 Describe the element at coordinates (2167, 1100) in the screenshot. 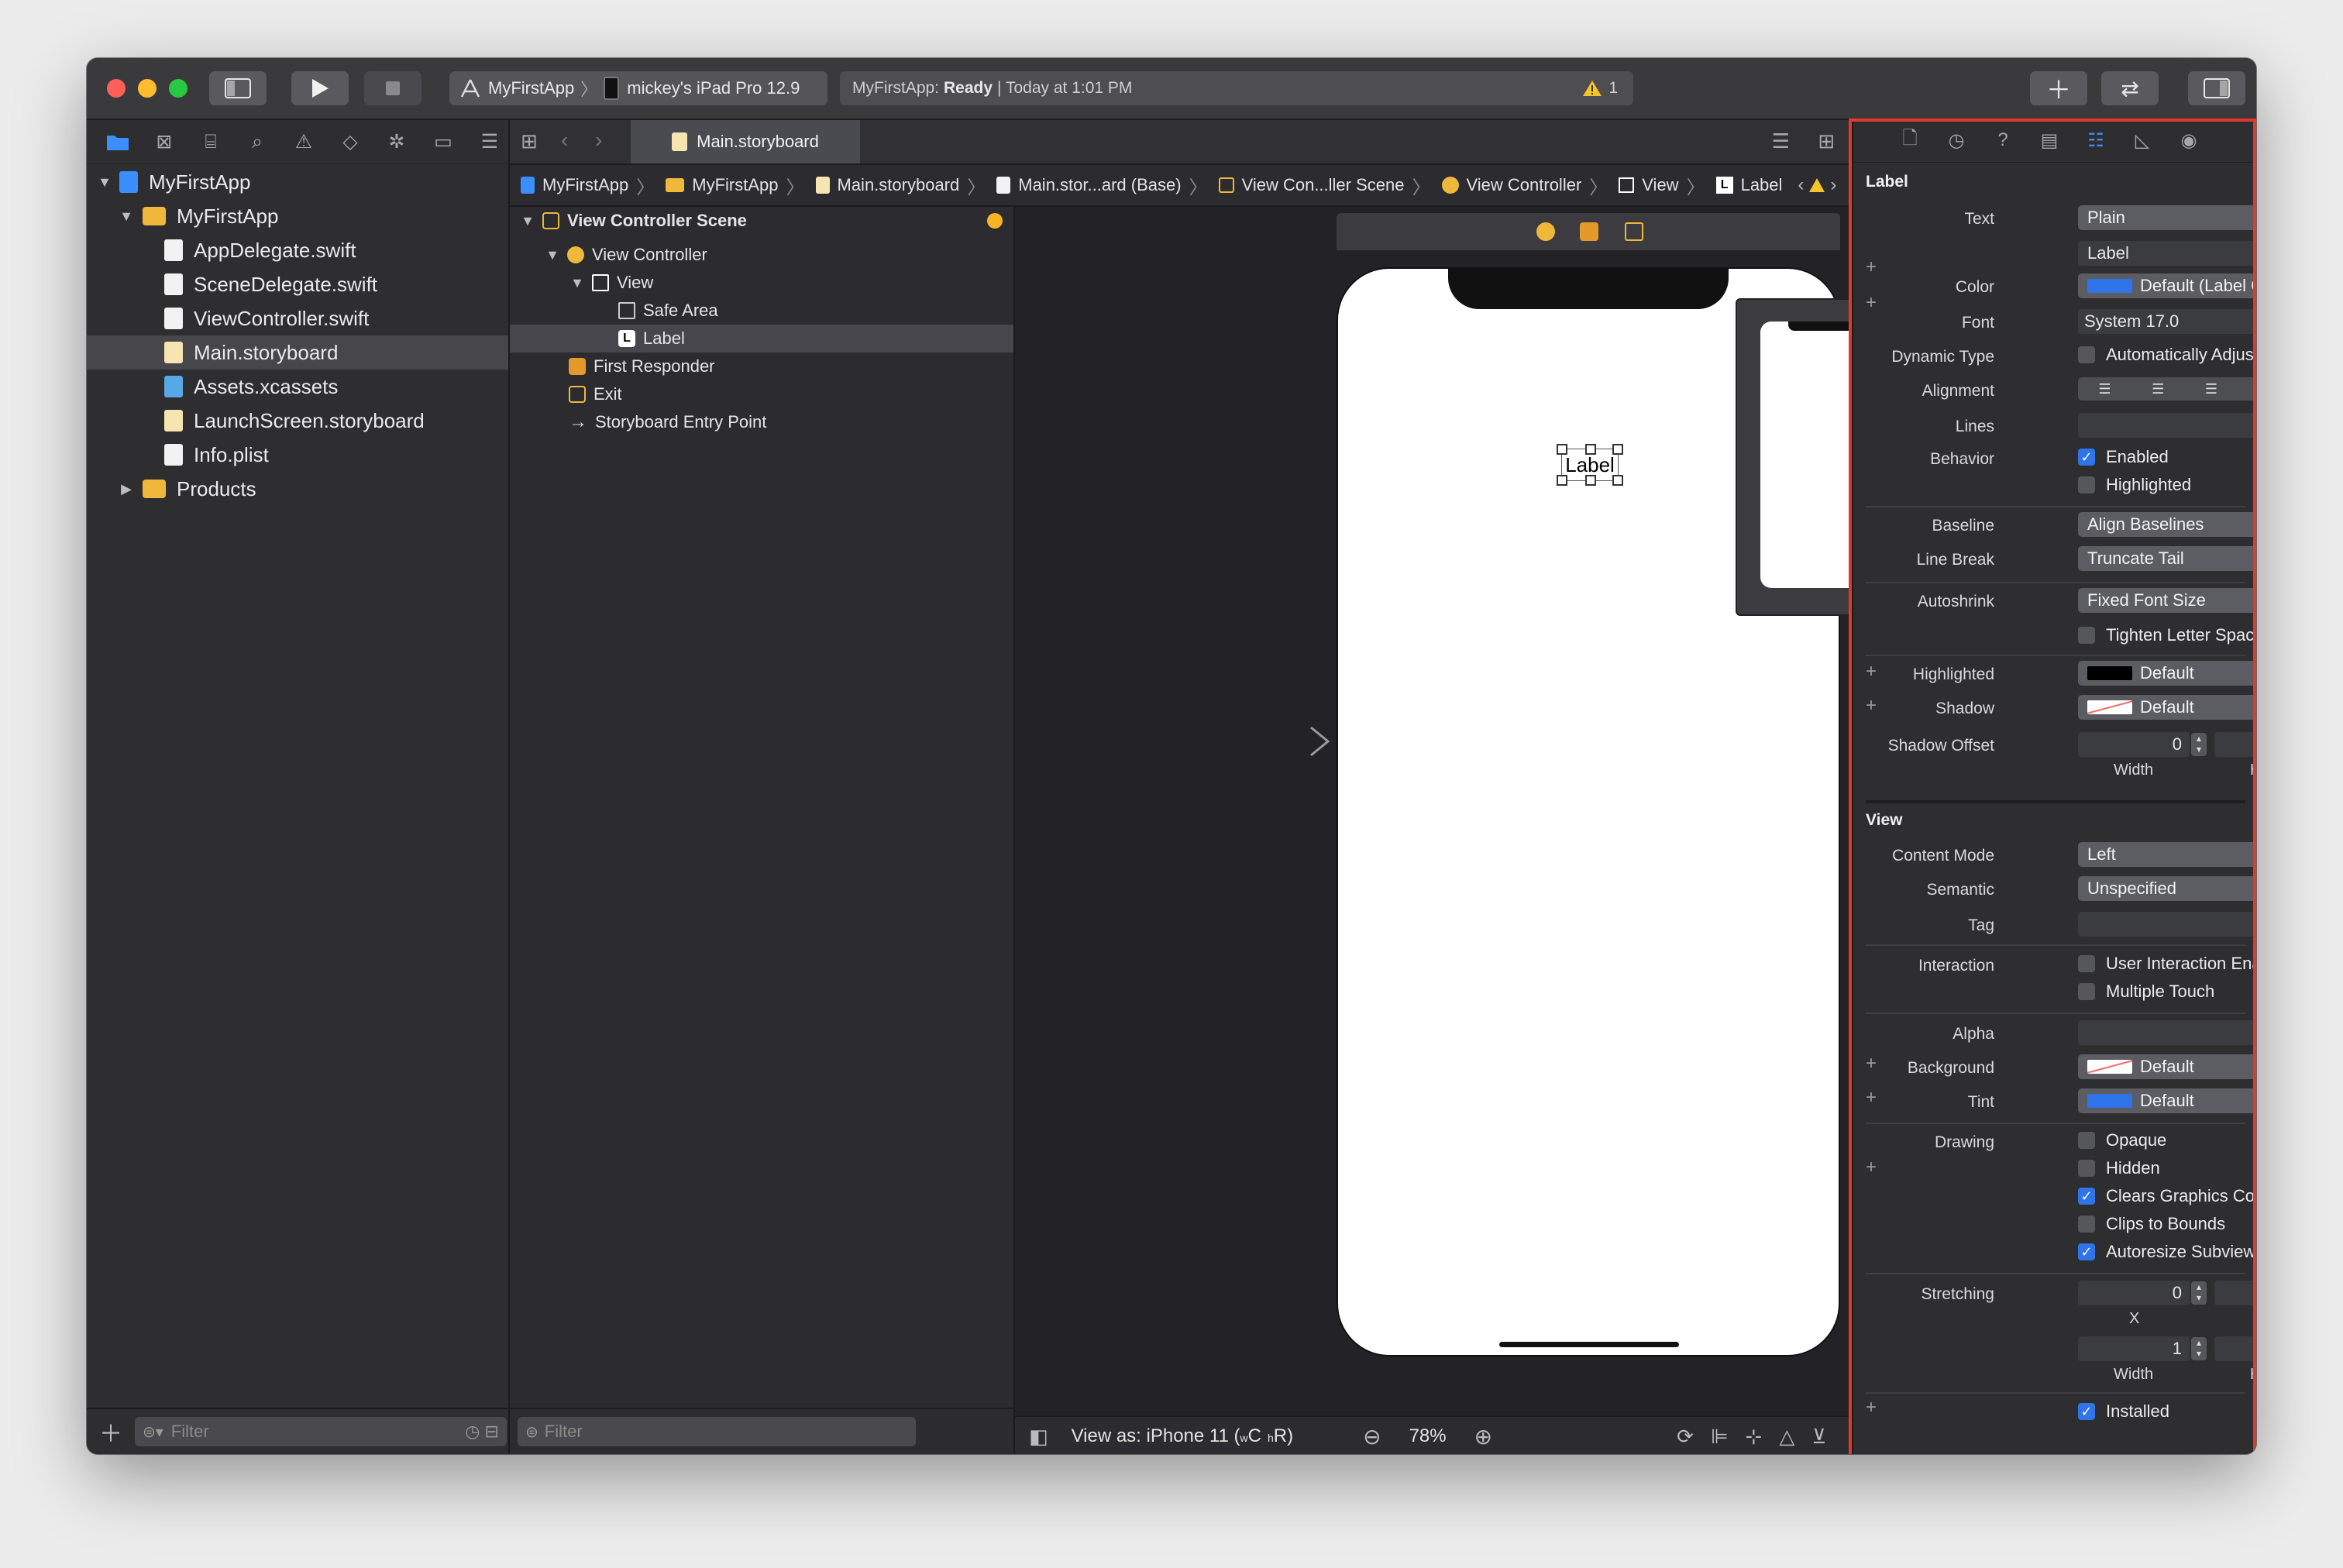

I see `tint-color-popup: Default ▴▾` at that location.